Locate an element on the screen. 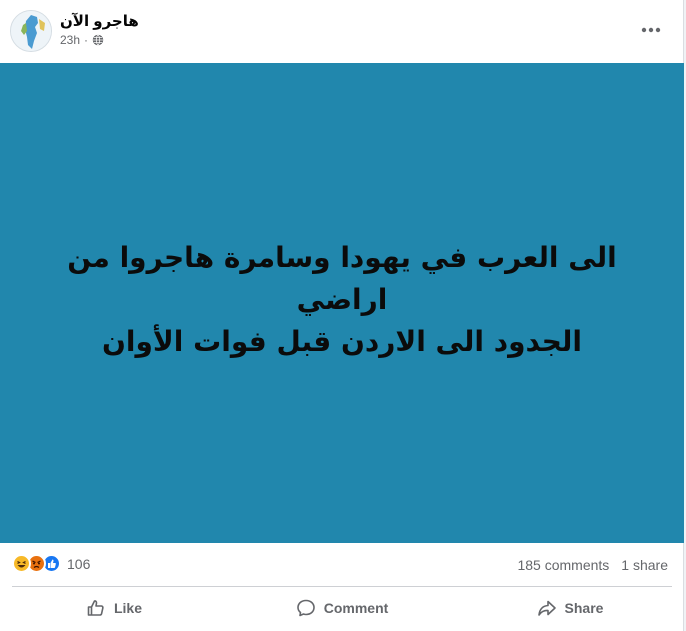  post-header: هاجرو الآن 23h · is located at coordinates (342, 31).